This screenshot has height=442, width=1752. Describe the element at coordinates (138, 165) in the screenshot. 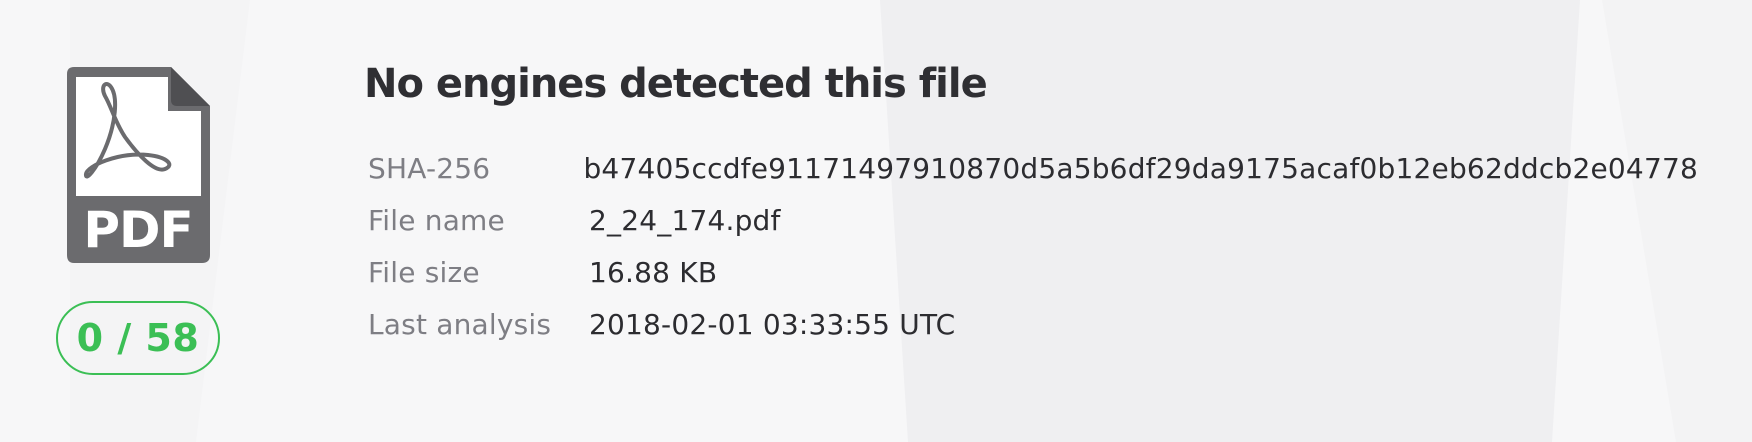

I see `pdf-file-icon: PDF` at that location.